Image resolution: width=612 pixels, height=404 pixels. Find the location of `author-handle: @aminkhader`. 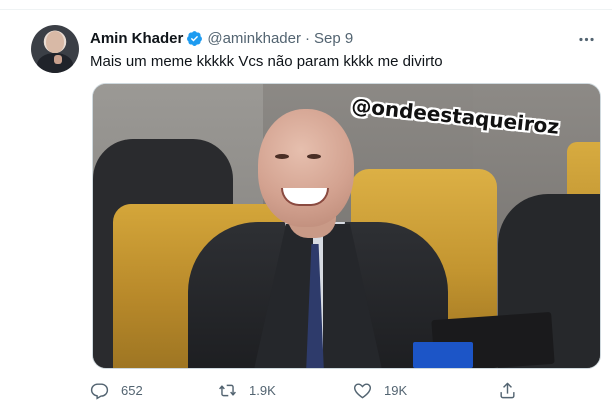

author-handle: @aminkhader is located at coordinates (254, 38).